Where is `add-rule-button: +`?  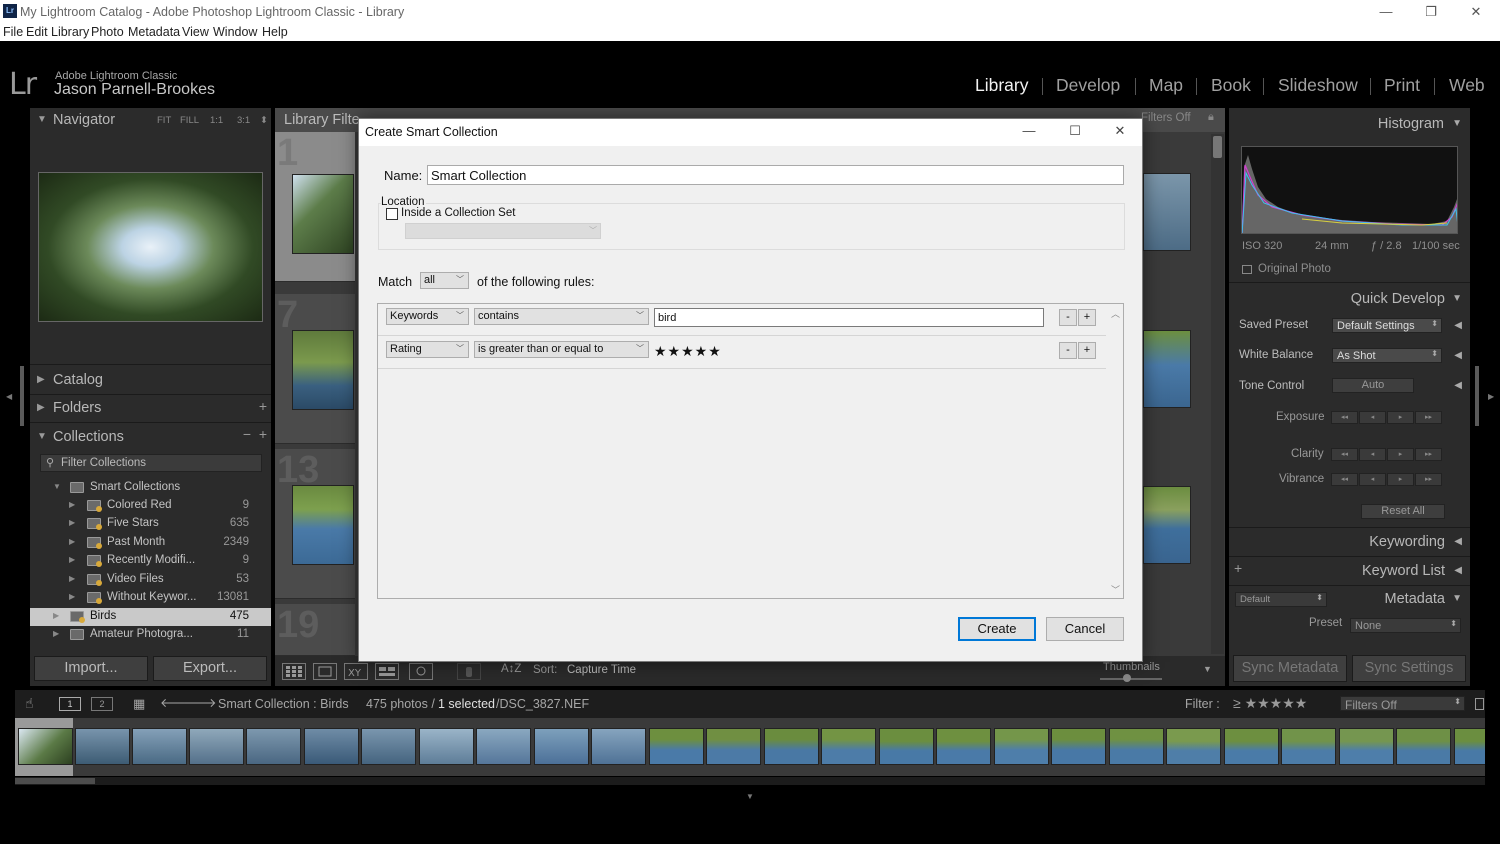
add-rule-button: + is located at coordinates (1087, 317).